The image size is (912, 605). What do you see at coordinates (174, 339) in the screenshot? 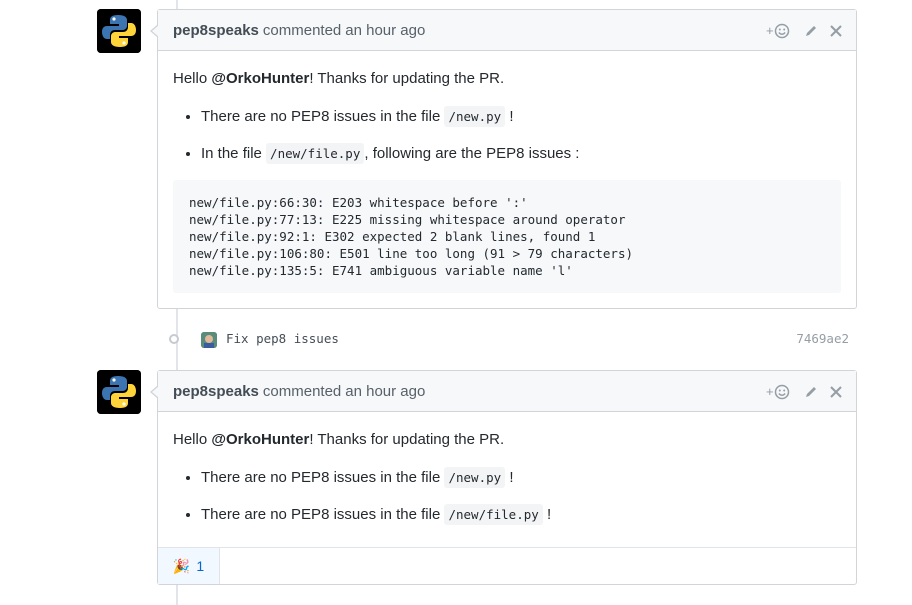
I see `commit-node-icon` at bounding box center [174, 339].